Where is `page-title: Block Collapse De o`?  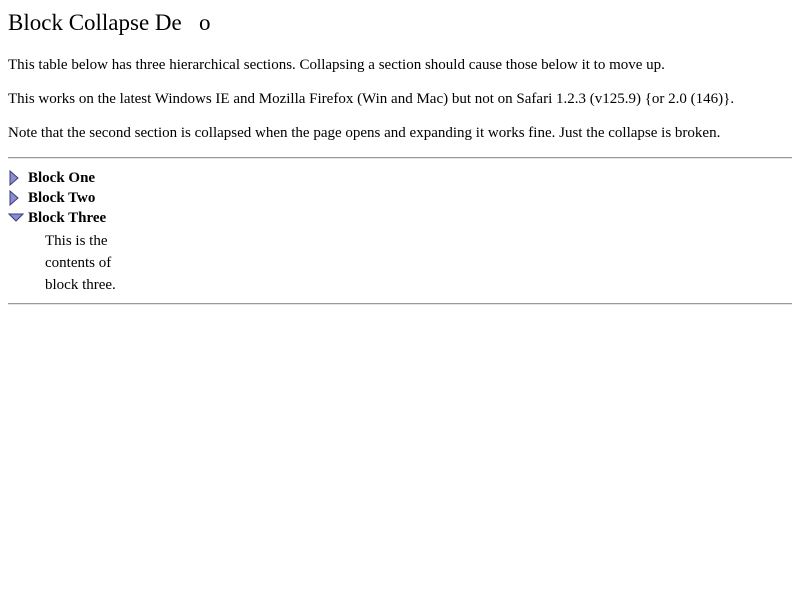 page-title: Block Collapse De o is located at coordinates (109, 22).